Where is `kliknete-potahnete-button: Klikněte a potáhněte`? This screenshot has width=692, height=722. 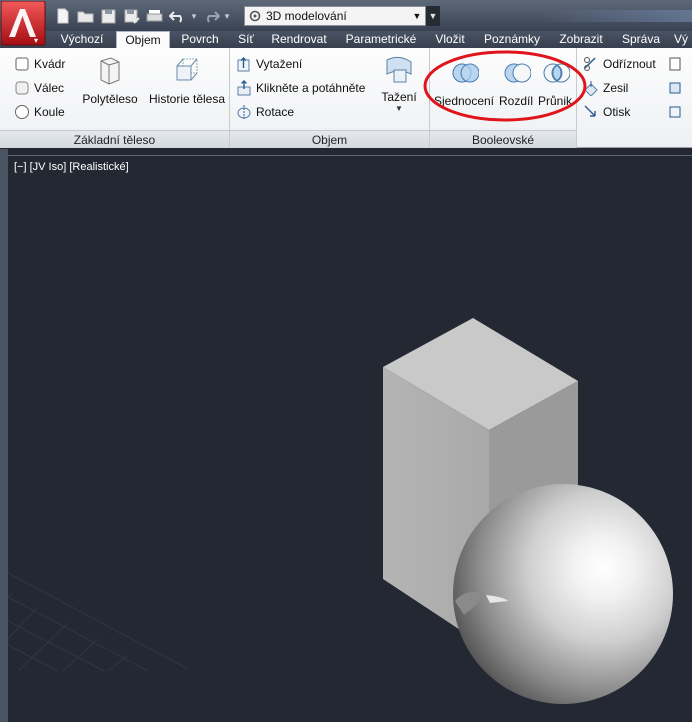 kliknete-potahnete-button: Klikněte a potáhněte is located at coordinates (300, 88).